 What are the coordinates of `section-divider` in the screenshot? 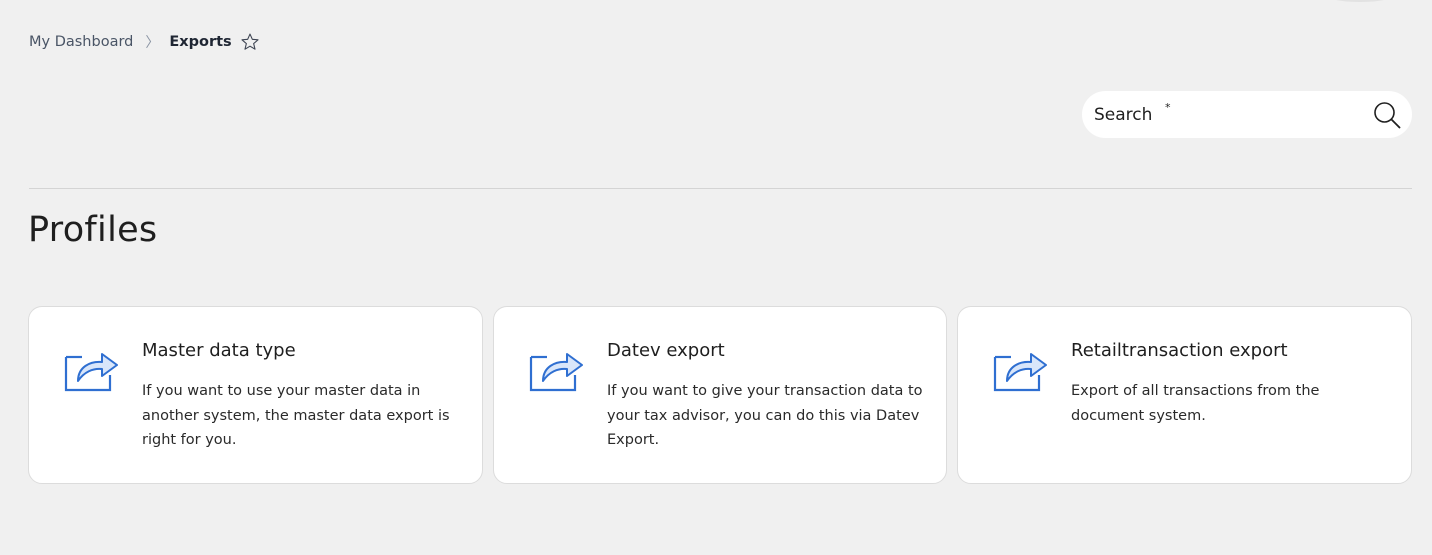 It's located at (720, 188).